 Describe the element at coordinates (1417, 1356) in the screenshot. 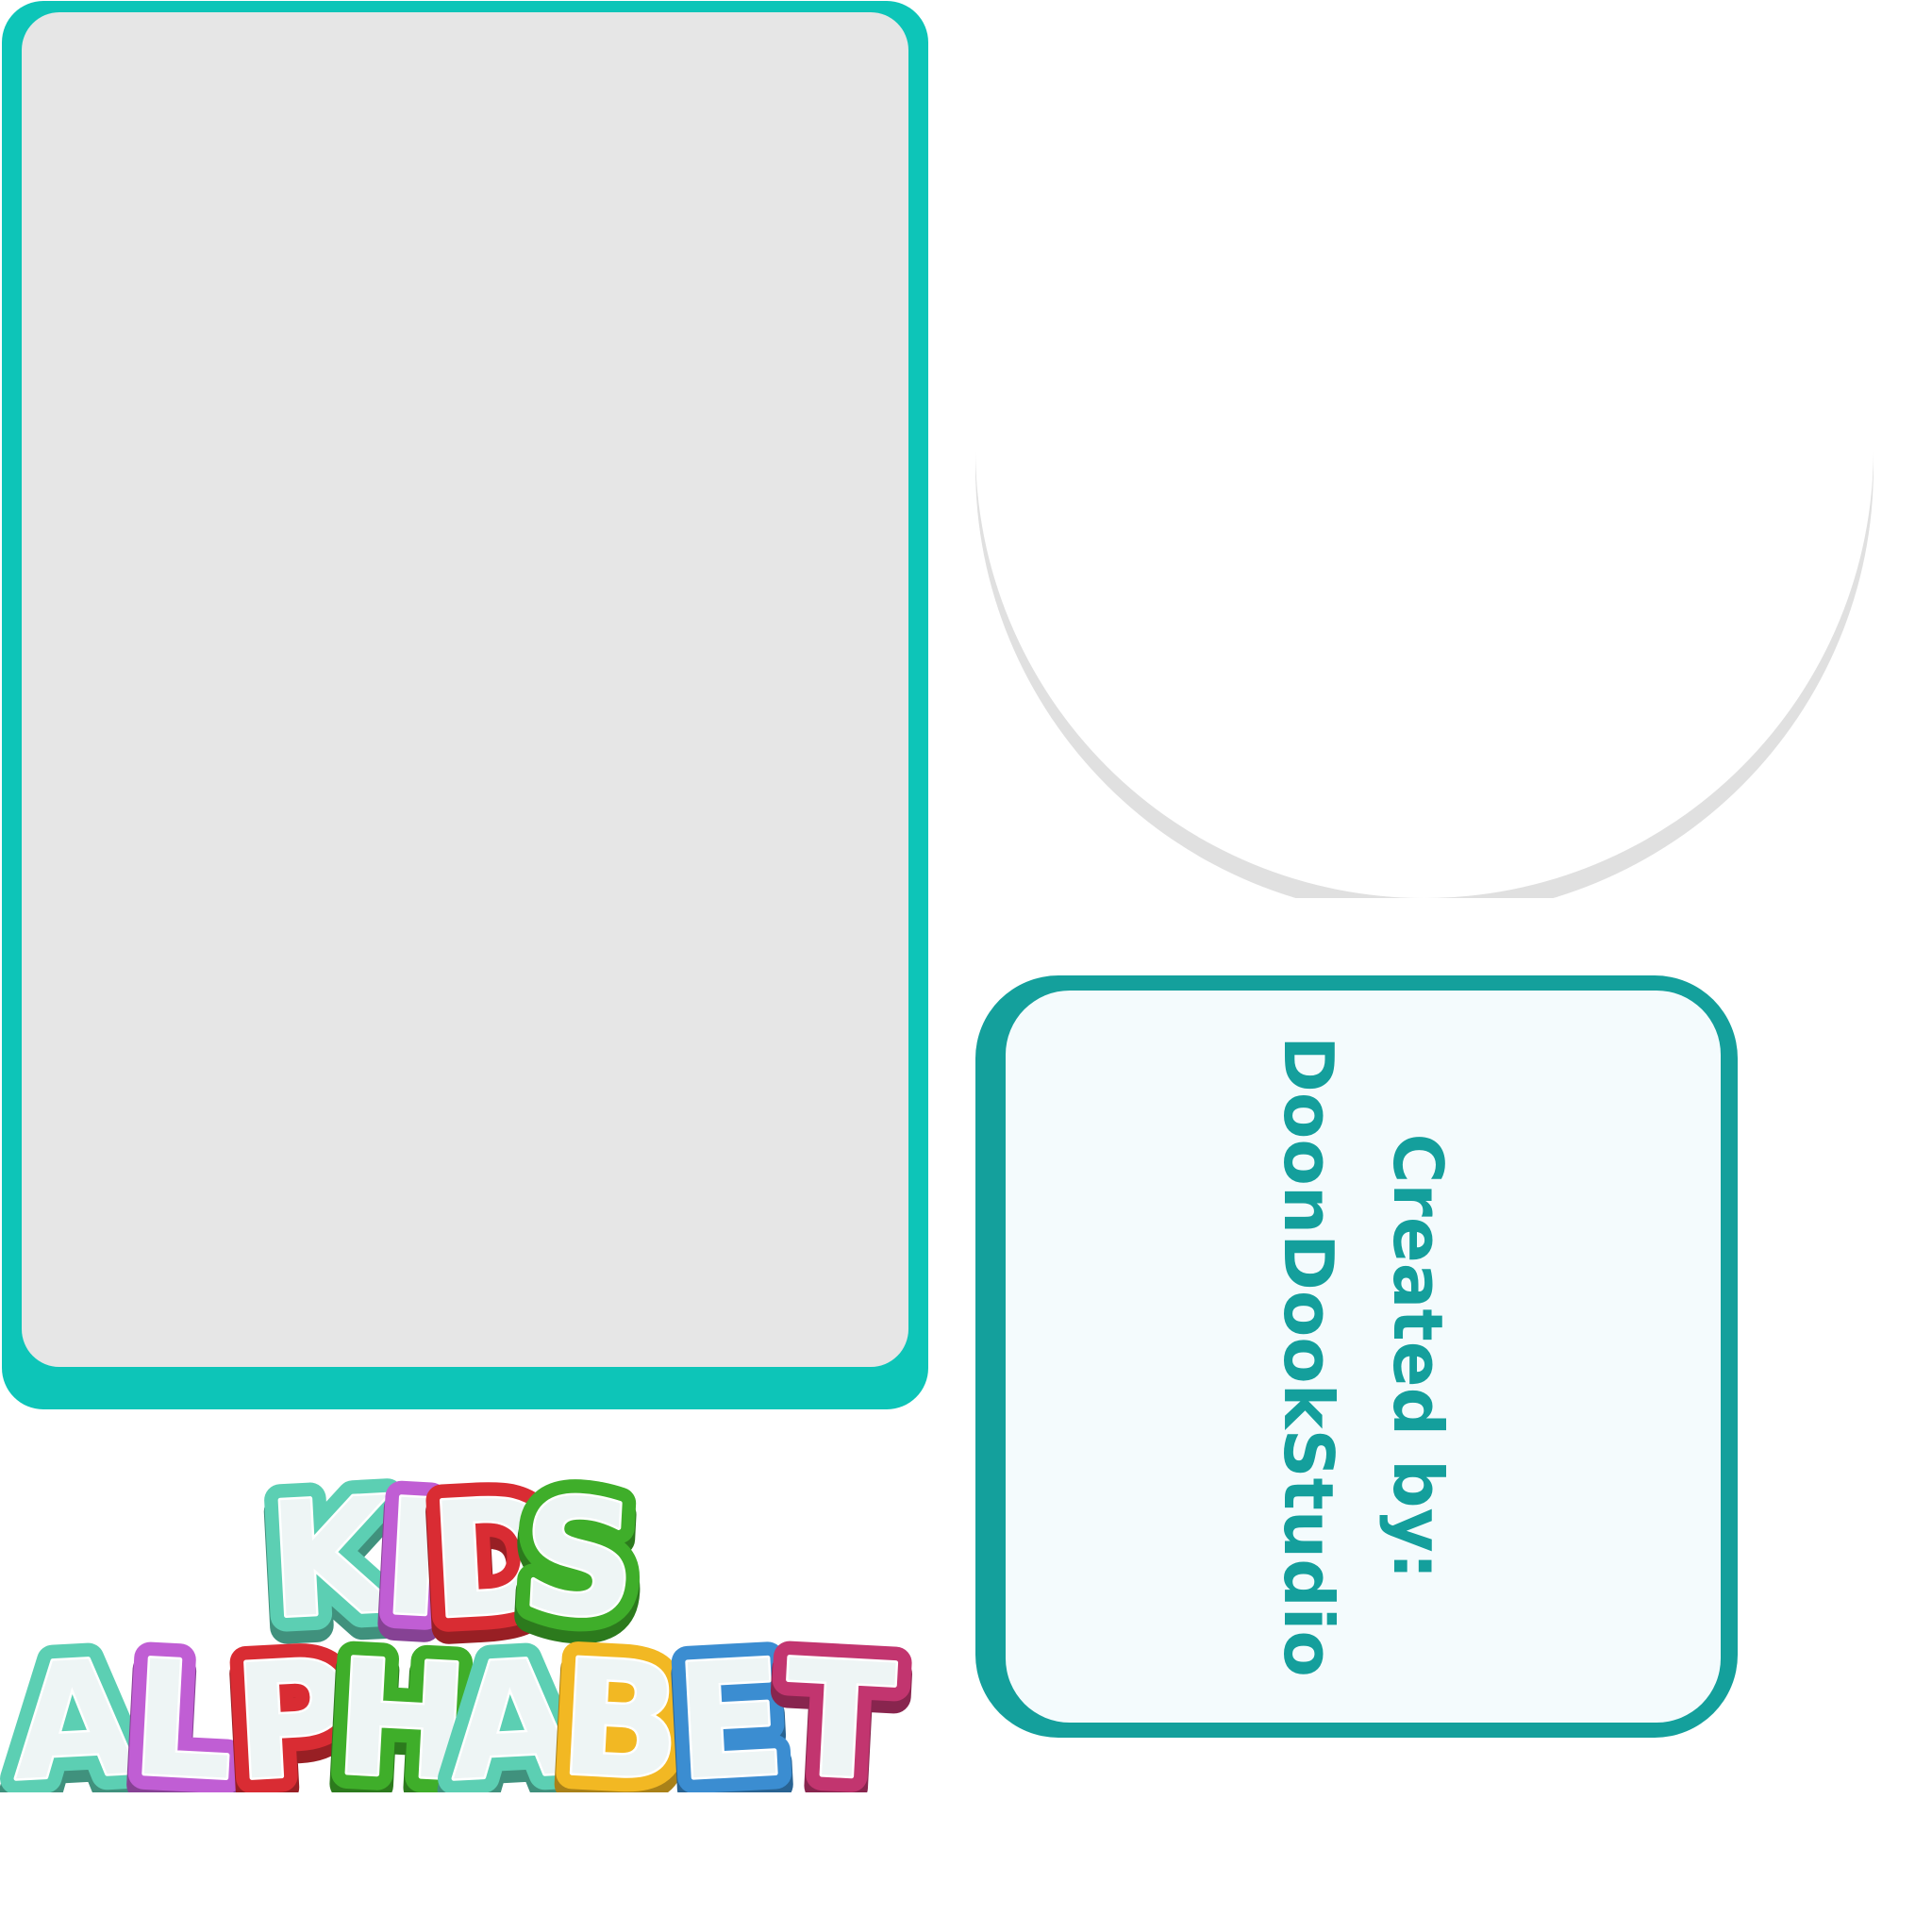

I see `credits-created-by: Created by:` at that location.